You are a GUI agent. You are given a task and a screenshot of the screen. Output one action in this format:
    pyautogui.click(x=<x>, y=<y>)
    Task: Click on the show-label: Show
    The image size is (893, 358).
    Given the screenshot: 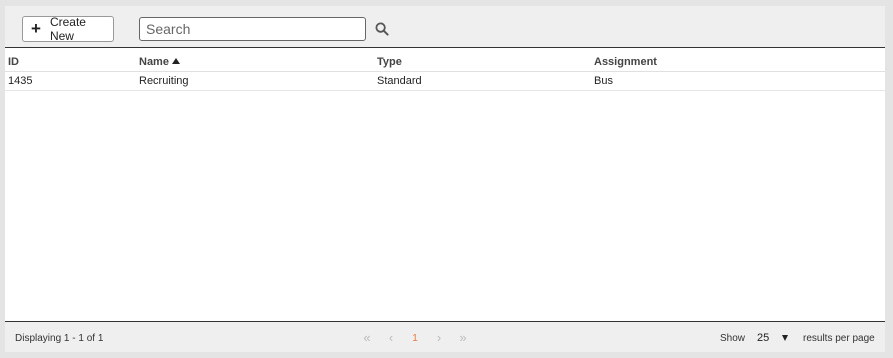 What is the action you would take?
    pyautogui.click(x=733, y=338)
    